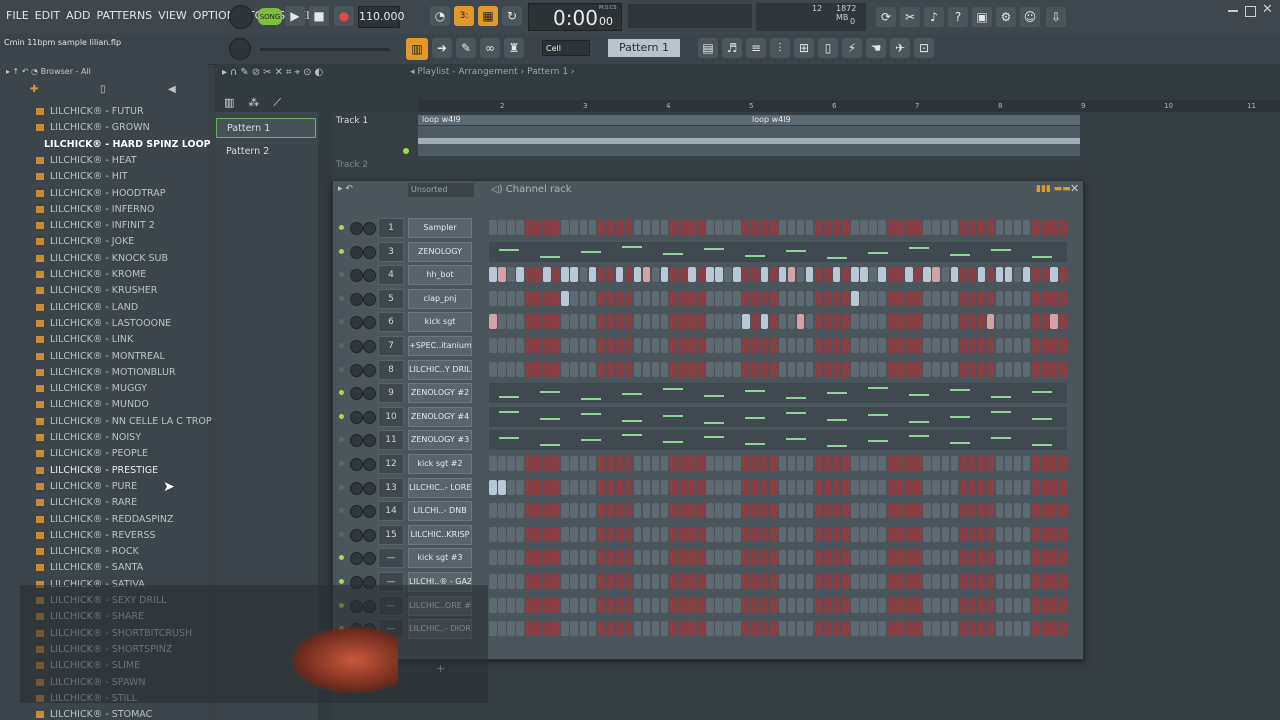  What do you see at coordinates (391, 275) in the screenshot?
I see `channel-mixer-track: 4` at bounding box center [391, 275].